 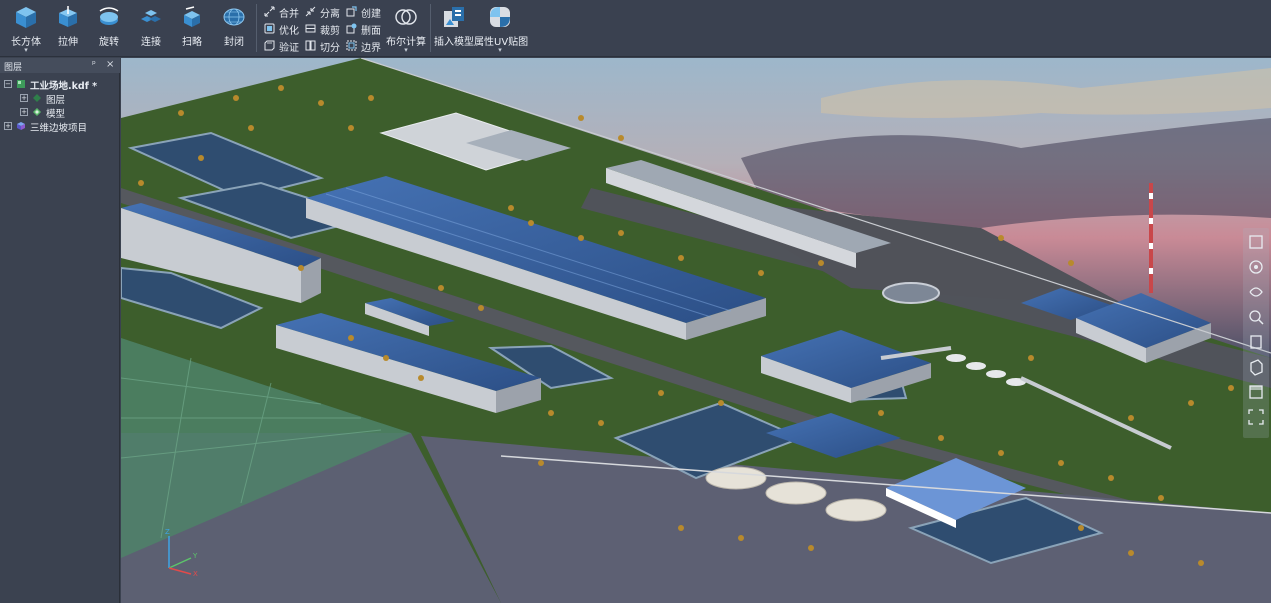 I want to click on view-iso-icon, so click(x=1256, y=367).